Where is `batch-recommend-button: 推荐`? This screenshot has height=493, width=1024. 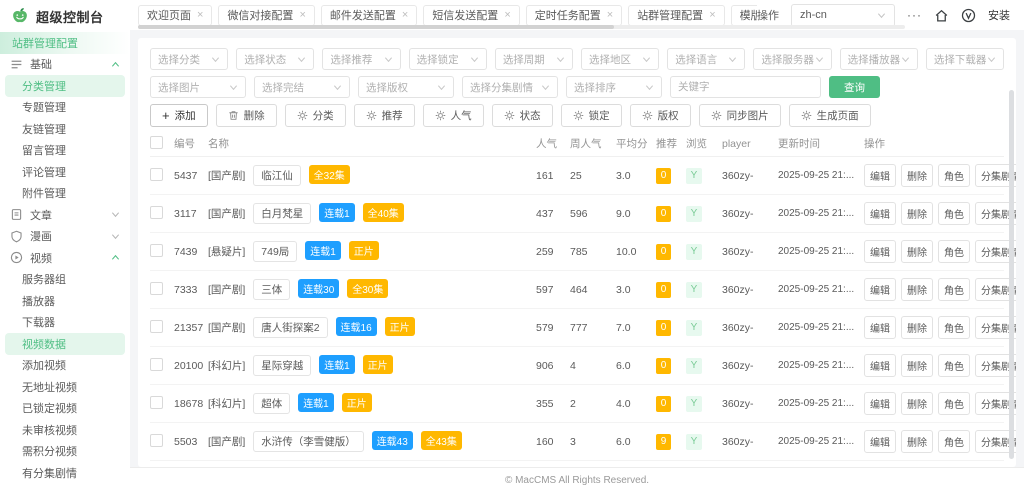
batch-recommend-button: 推荐 is located at coordinates (384, 115).